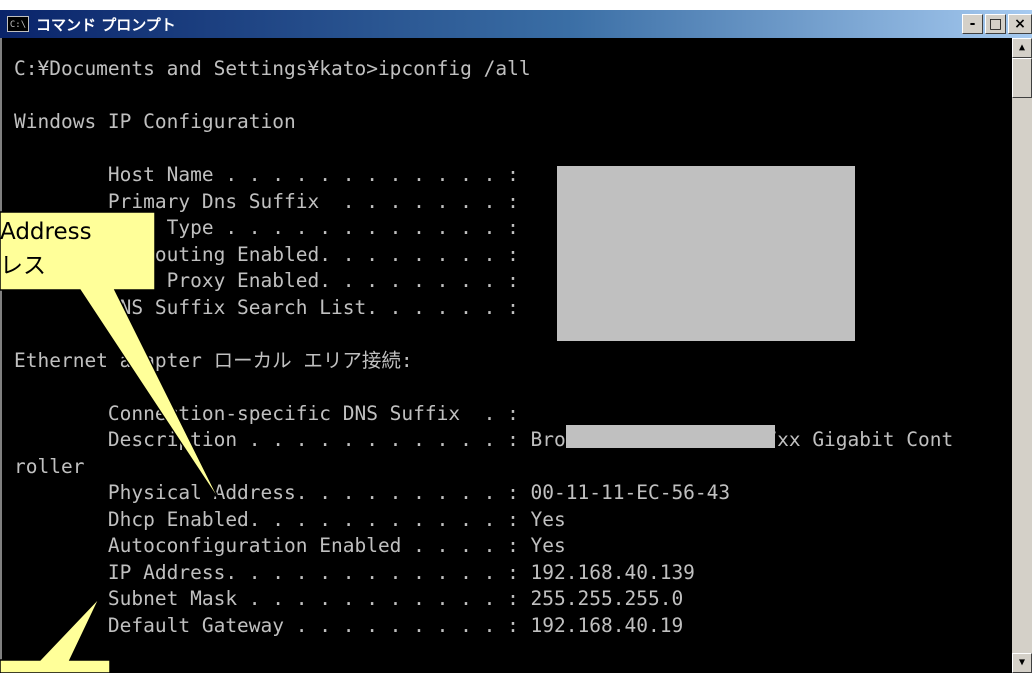 The height and width of the screenshot is (673, 1032). What do you see at coordinates (46, 232) in the screenshot?
I see `callout-mac-line1: Address` at bounding box center [46, 232].